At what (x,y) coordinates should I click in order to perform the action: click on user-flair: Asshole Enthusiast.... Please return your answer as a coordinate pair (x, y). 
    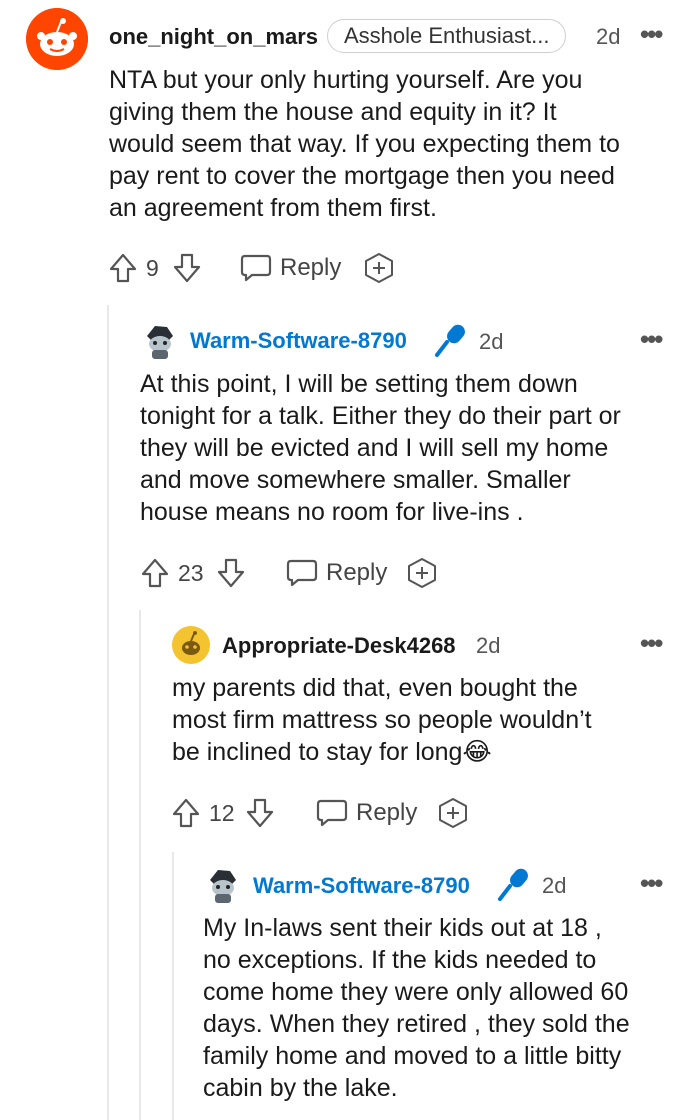
    Looking at the image, I should click on (447, 36).